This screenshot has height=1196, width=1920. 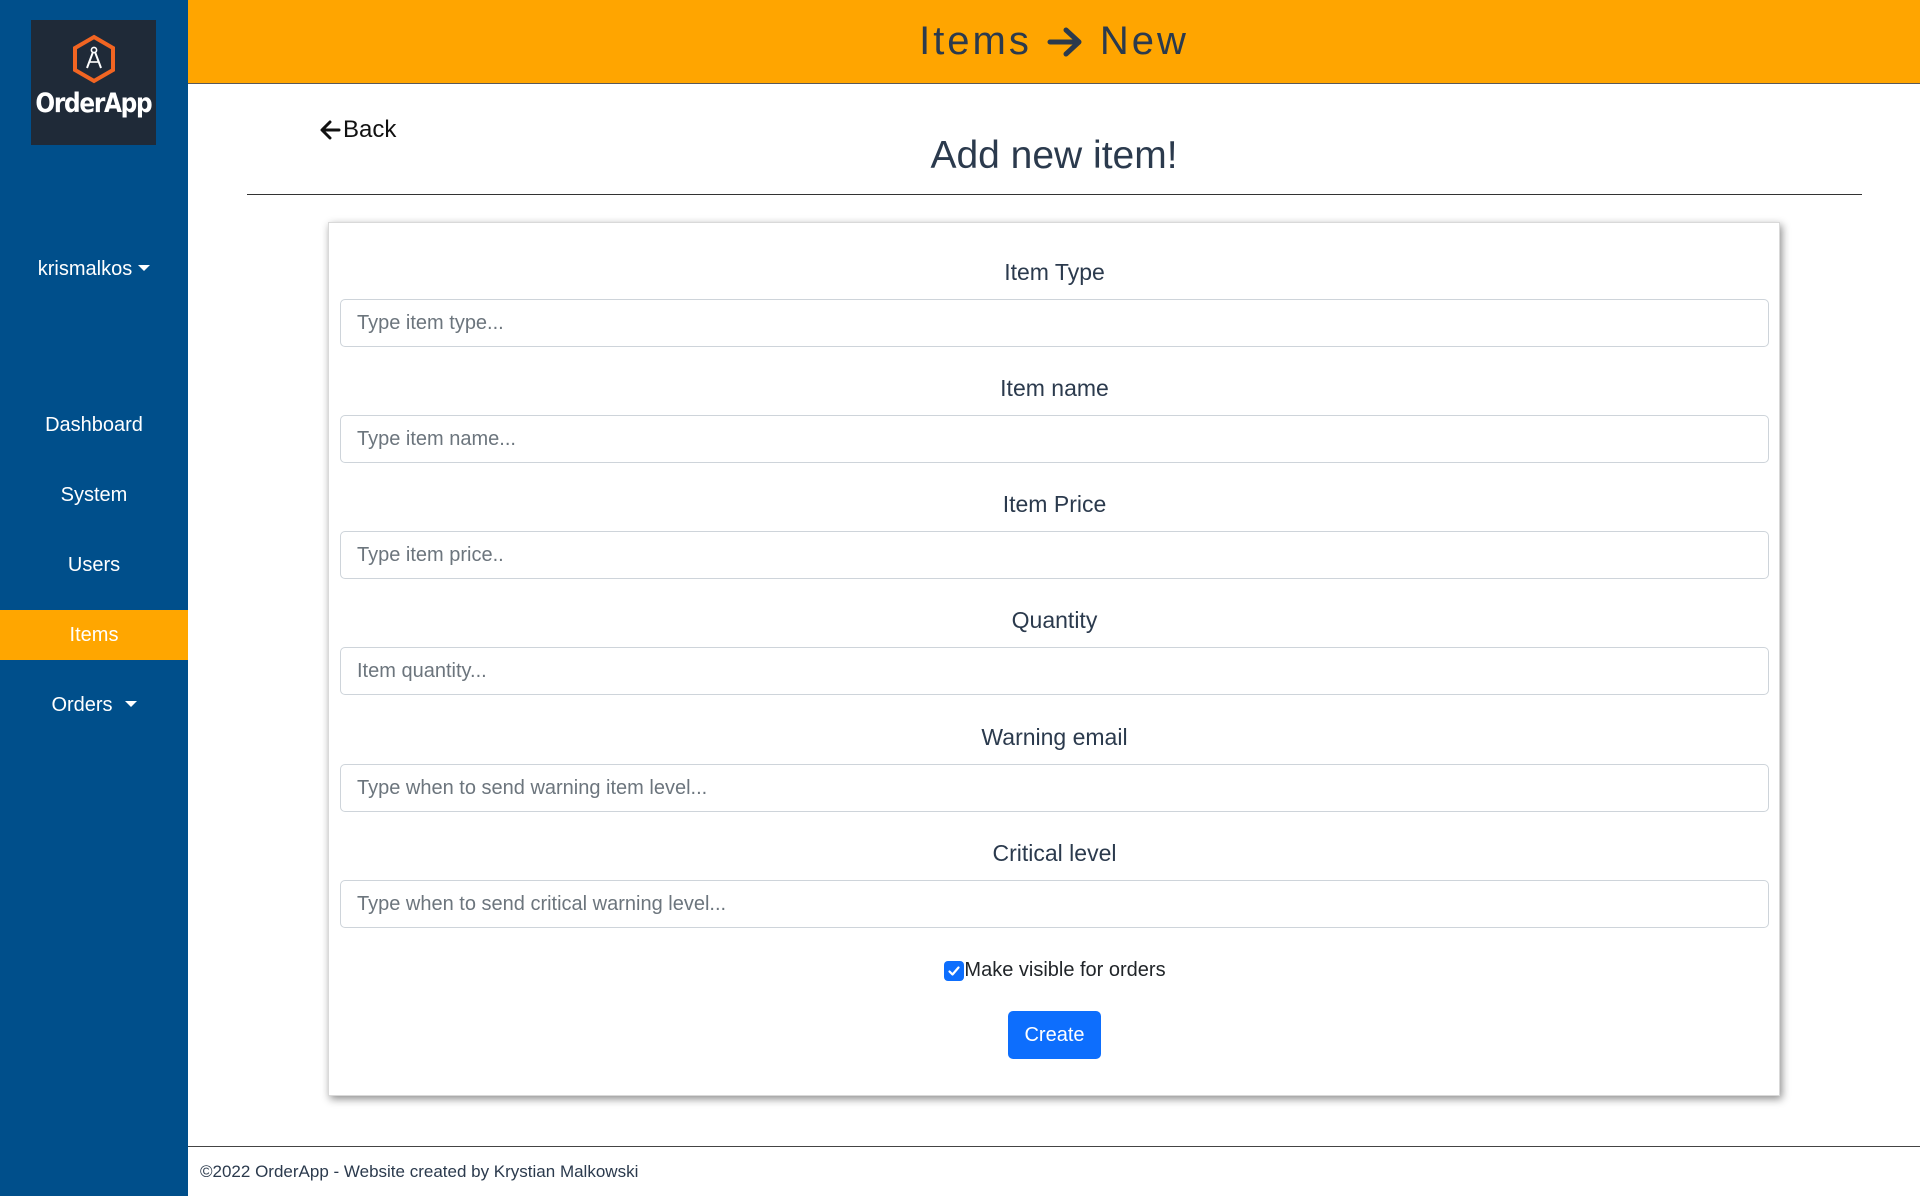 What do you see at coordinates (1054, 439) in the screenshot?
I see `item-name-input` at bounding box center [1054, 439].